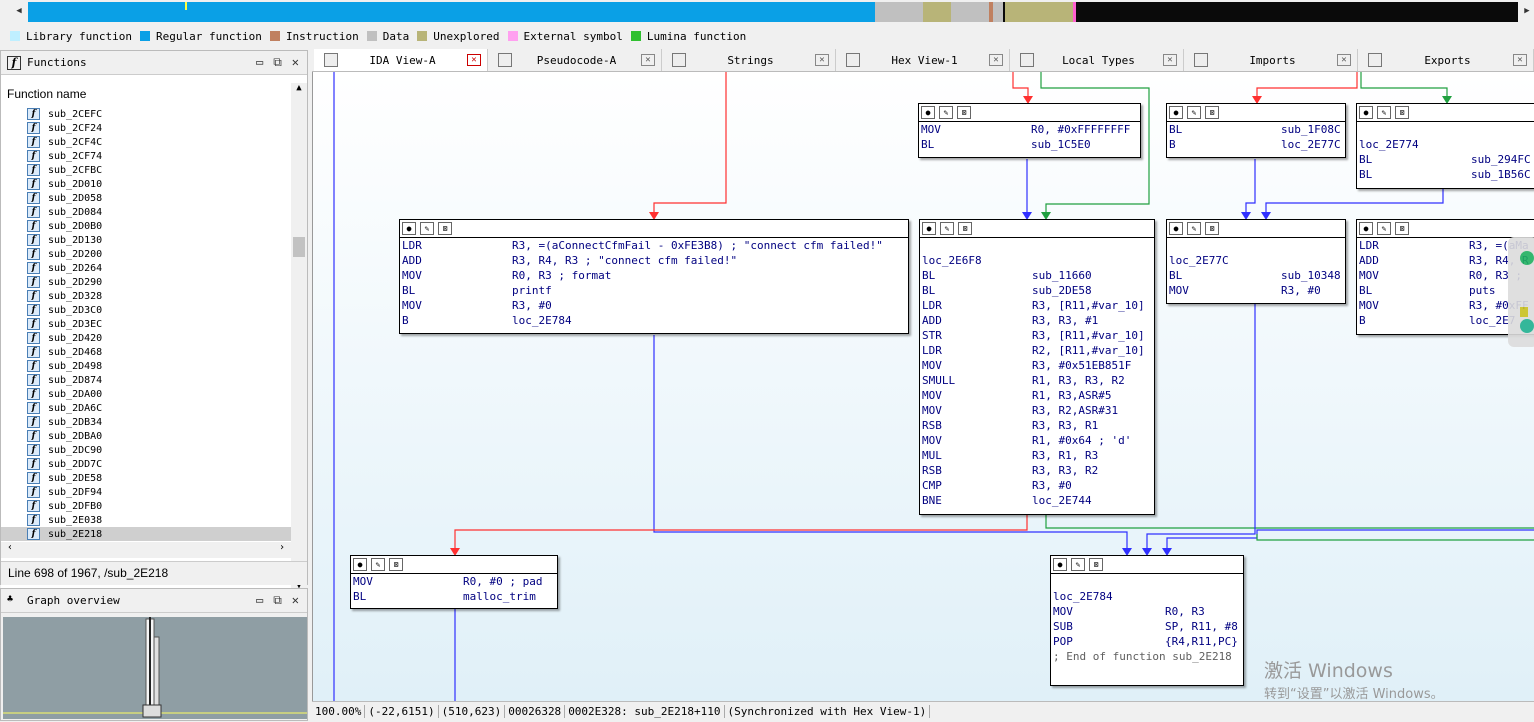 The image size is (1534, 722). What do you see at coordinates (1521, 292) in the screenshot?
I see `graph-zoom-control` at bounding box center [1521, 292].